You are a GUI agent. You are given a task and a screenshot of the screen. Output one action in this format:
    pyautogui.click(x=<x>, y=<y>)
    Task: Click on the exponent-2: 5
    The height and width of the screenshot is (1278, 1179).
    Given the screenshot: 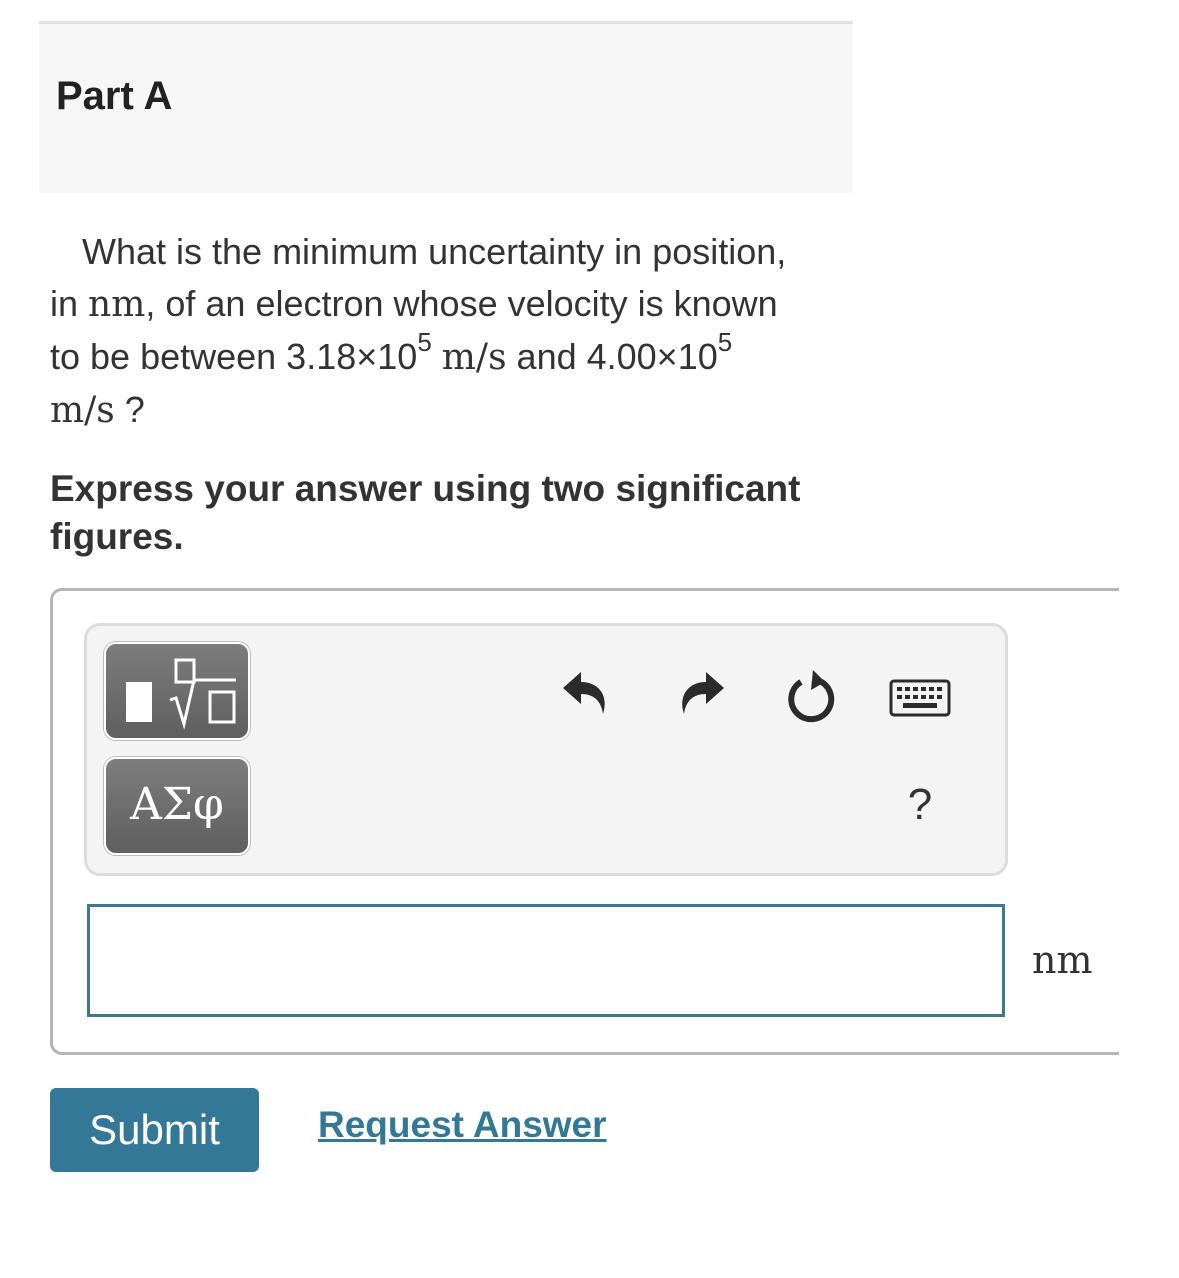 What is the action you would take?
    pyautogui.click(x=725, y=342)
    